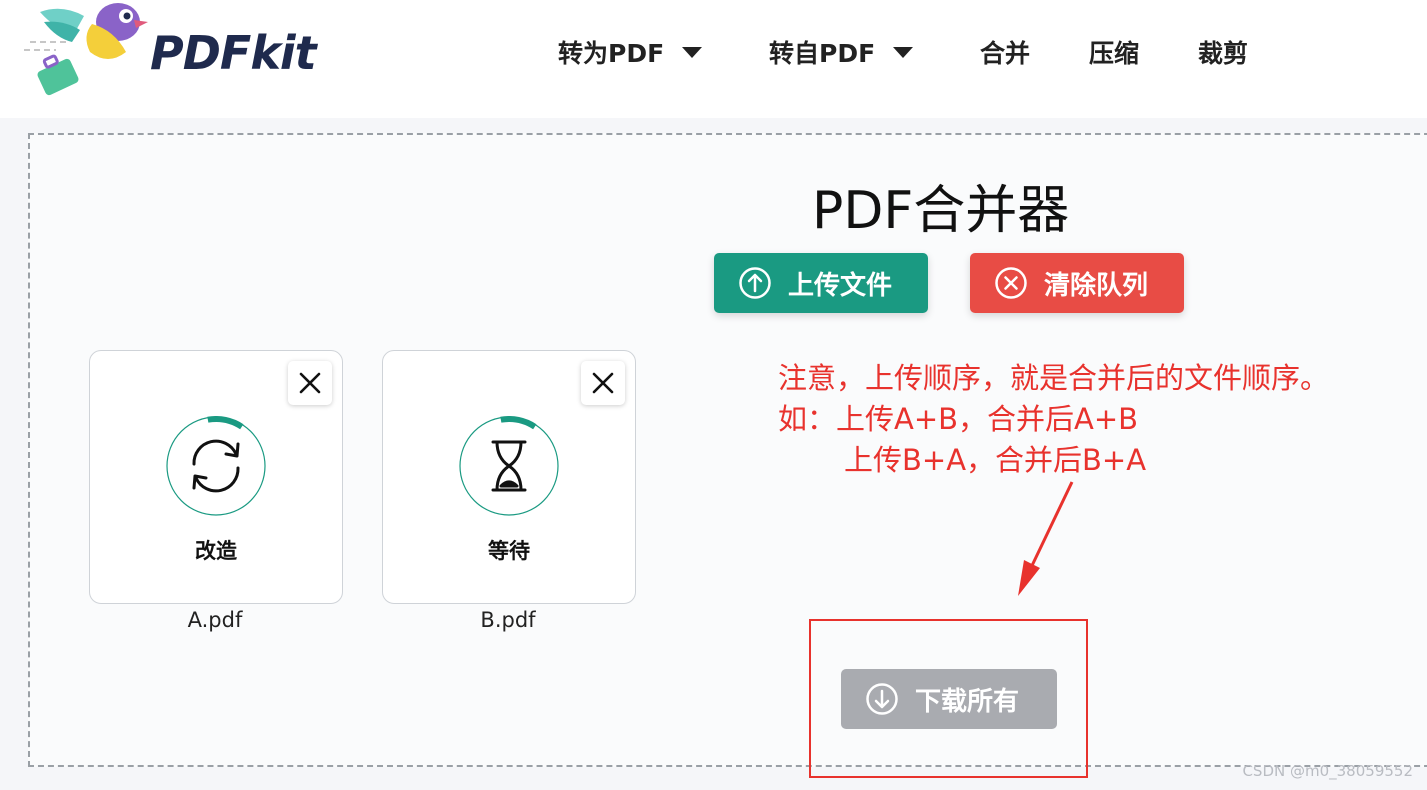 Image resolution: width=1427 pixels, height=790 pixels. What do you see at coordinates (713, 52) in the screenshot?
I see `main-nav: 转为PDF 转自PDF 合并 压缩 裁剪` at bounding box center [713, 52].